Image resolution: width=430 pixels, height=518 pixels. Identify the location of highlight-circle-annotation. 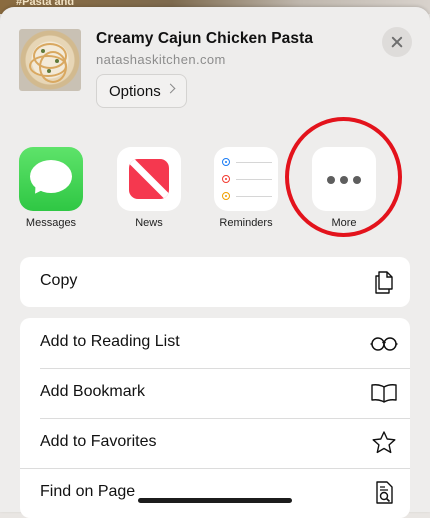
(343, 177).